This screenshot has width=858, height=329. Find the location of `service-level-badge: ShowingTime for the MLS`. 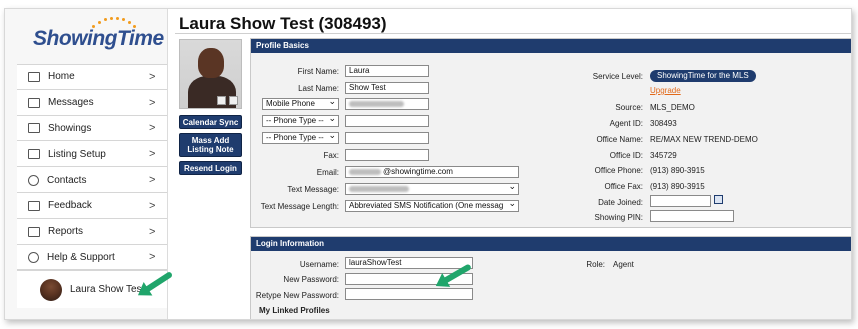

service-level-badge: ShowingTime for the MLS is located at coordinates (703, 76).